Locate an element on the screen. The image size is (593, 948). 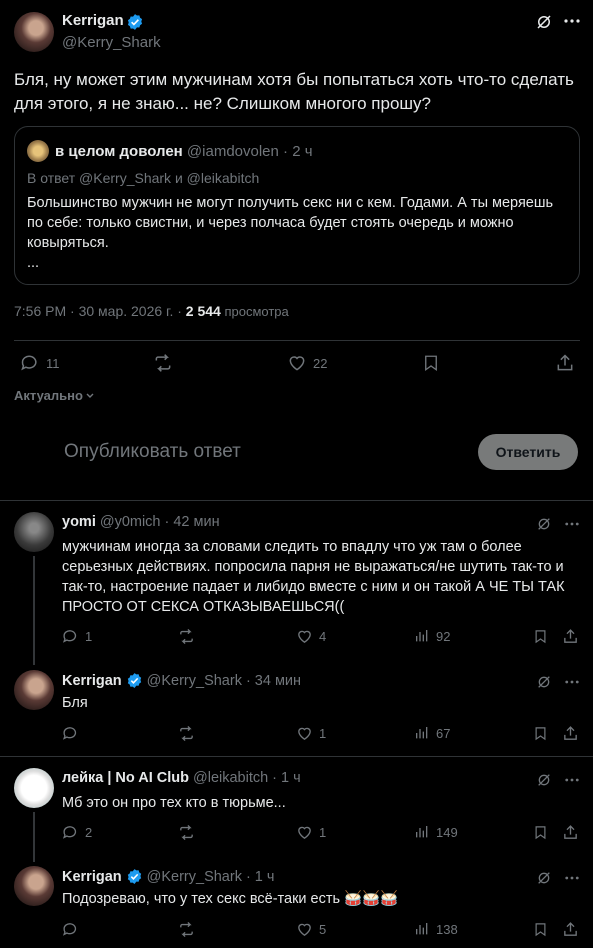
like-count: 1 is located at coordinates (323, 832).